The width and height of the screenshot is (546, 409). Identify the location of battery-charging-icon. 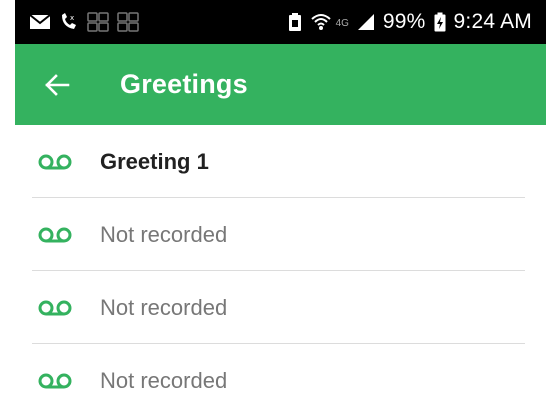
(440, 22).